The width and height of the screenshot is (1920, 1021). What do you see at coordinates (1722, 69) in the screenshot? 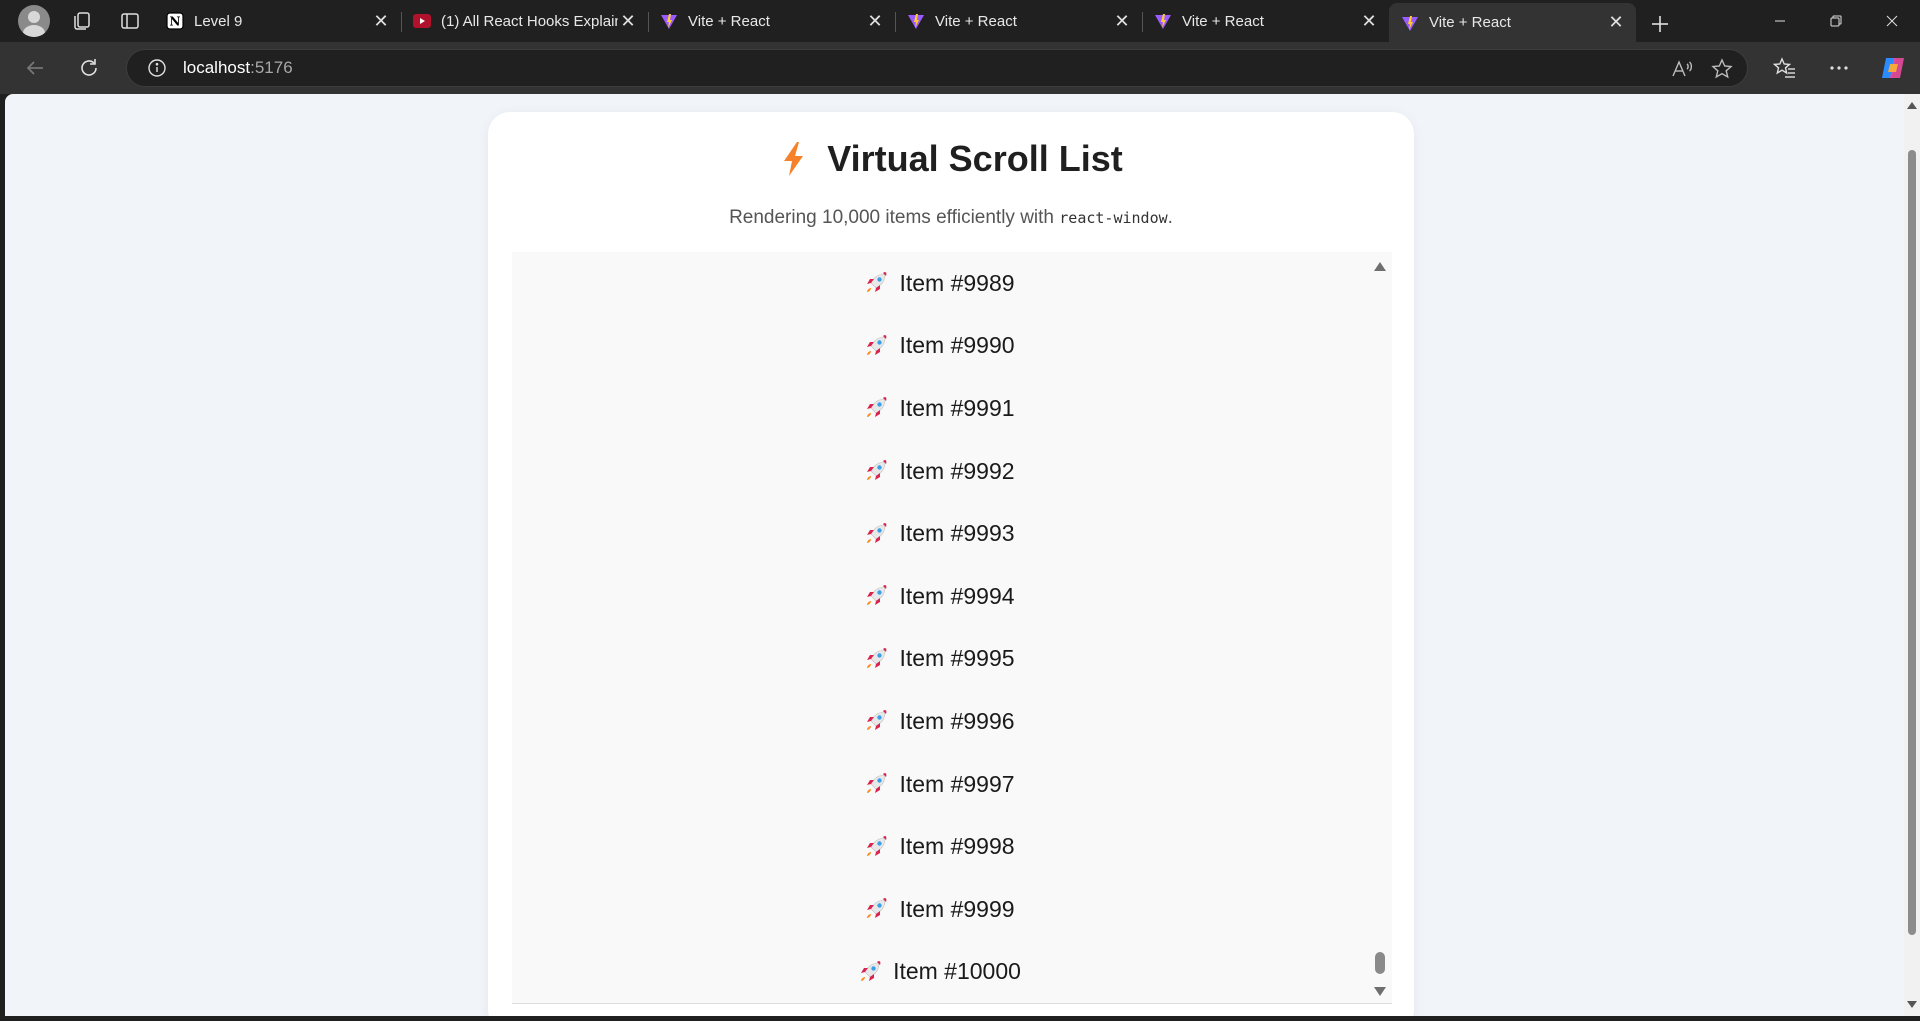
I see `favorite-star-icon` at bounding box center [1722, 69].